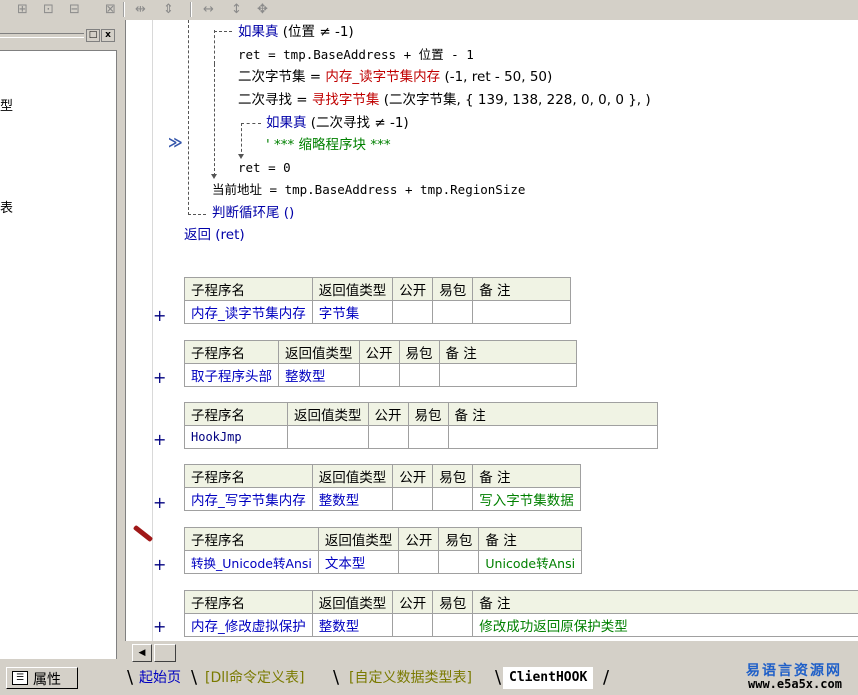  Describe the element at coordinates (515, 100) in the screenshot. I see `code-text: (二次字节集, { 139, 138, 228, 0, 0, 0 }, )` at that location.